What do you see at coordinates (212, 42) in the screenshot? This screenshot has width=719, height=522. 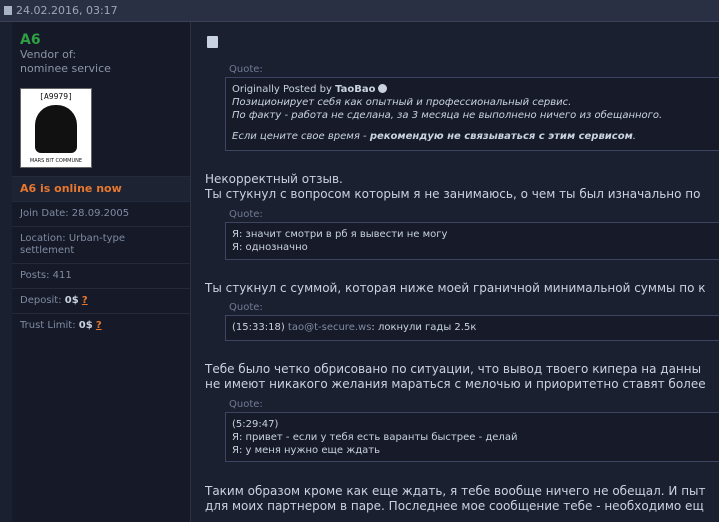 I see `document-icon` at bounding box center [212, 42].